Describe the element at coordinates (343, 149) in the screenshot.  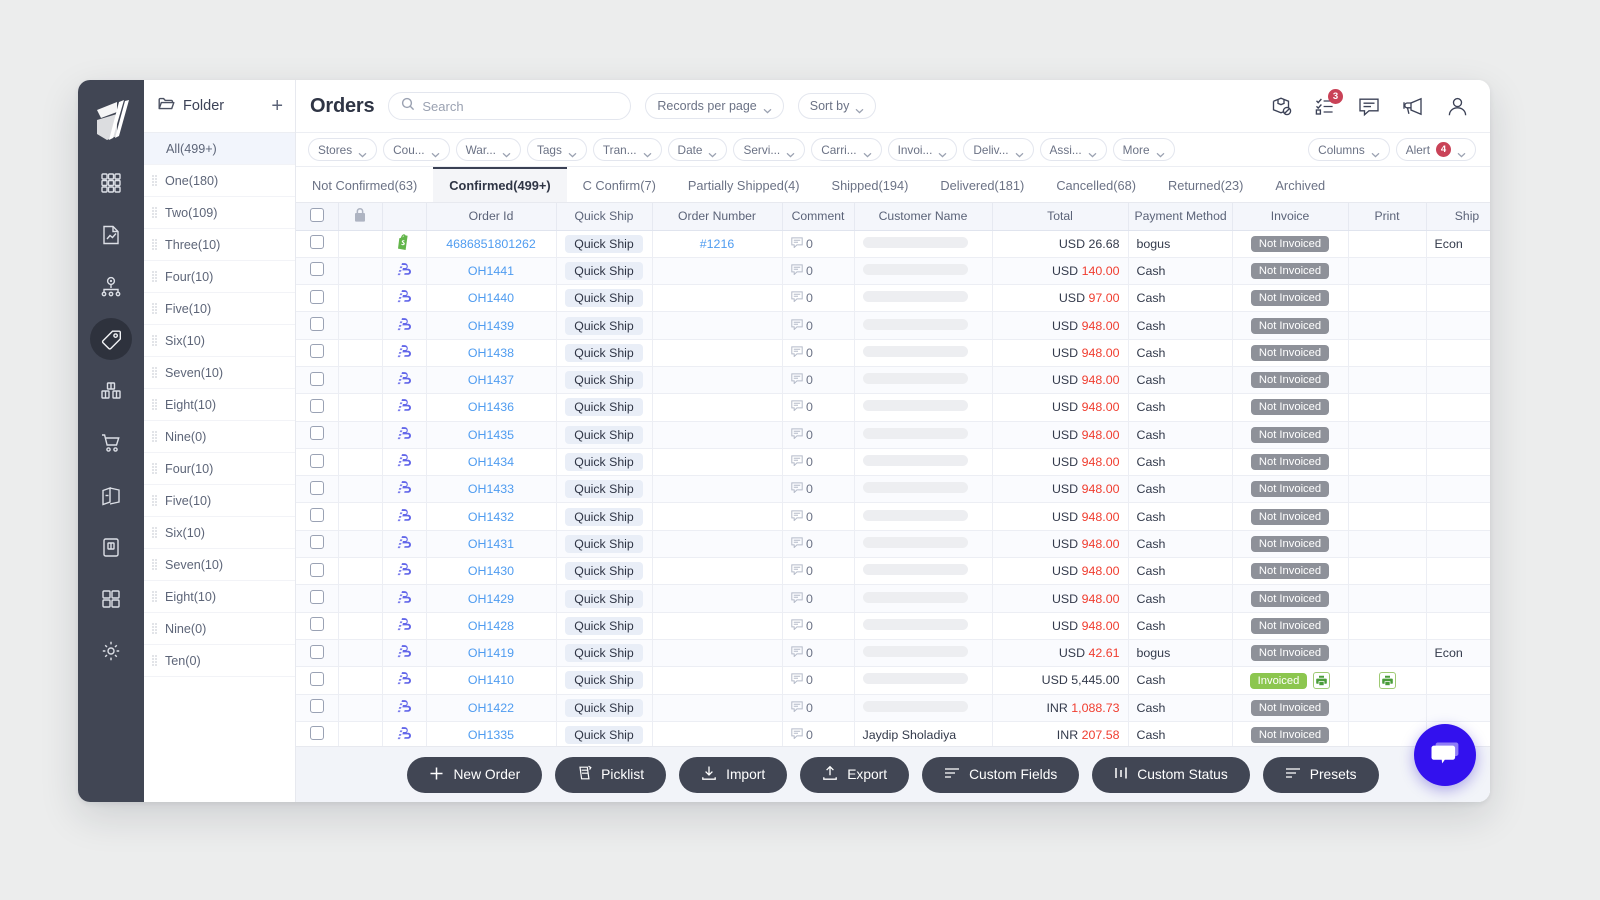
I see `filter-chip-stores: Stores` at that location.